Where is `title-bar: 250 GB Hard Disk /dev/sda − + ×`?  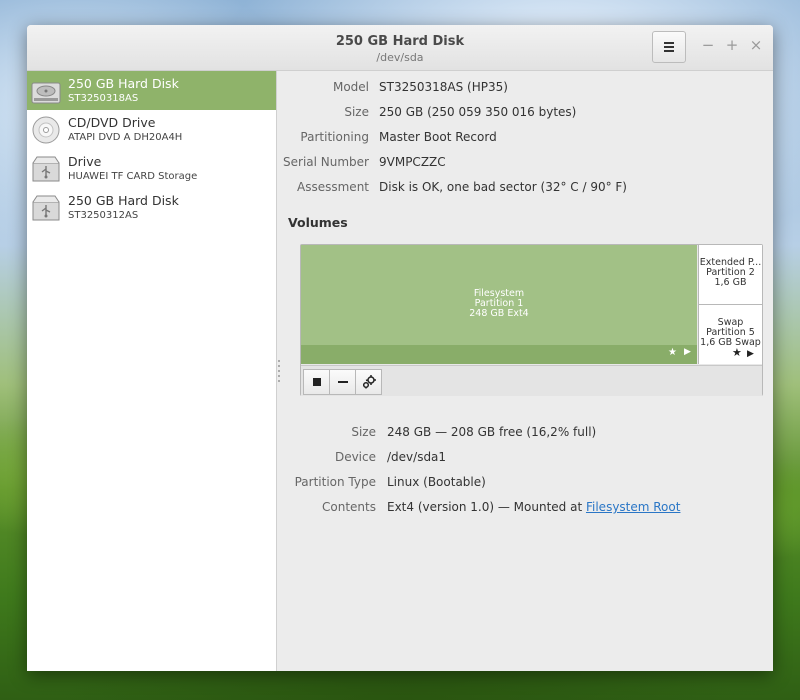
title-bar: 250 GB Hard Disk /dev/sda − + × is located at coordinates (400, 48).